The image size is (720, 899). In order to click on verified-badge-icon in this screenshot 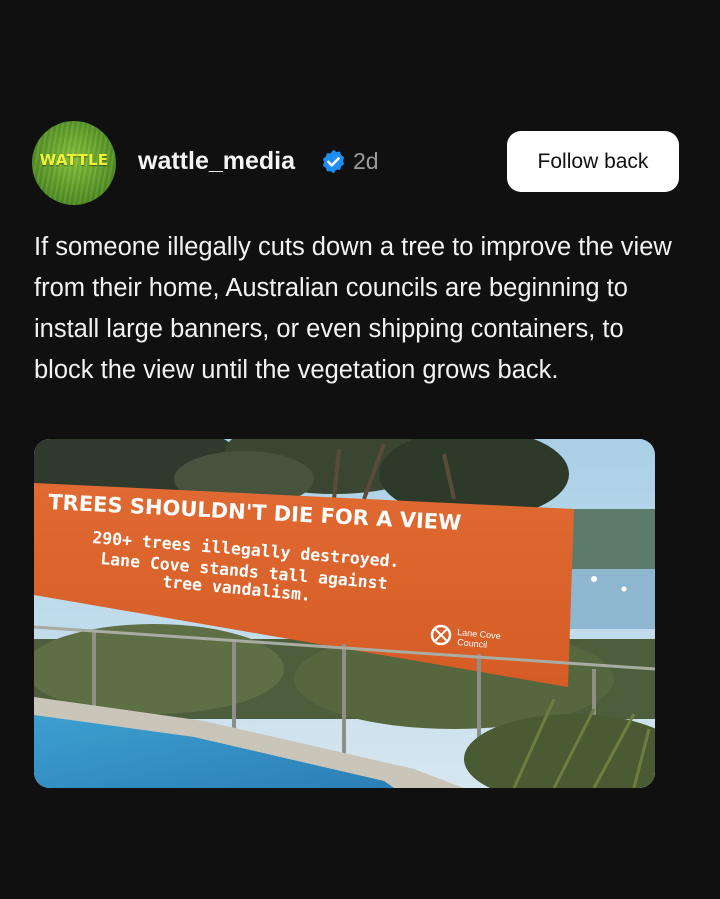, I will do `click(333, 161)`.